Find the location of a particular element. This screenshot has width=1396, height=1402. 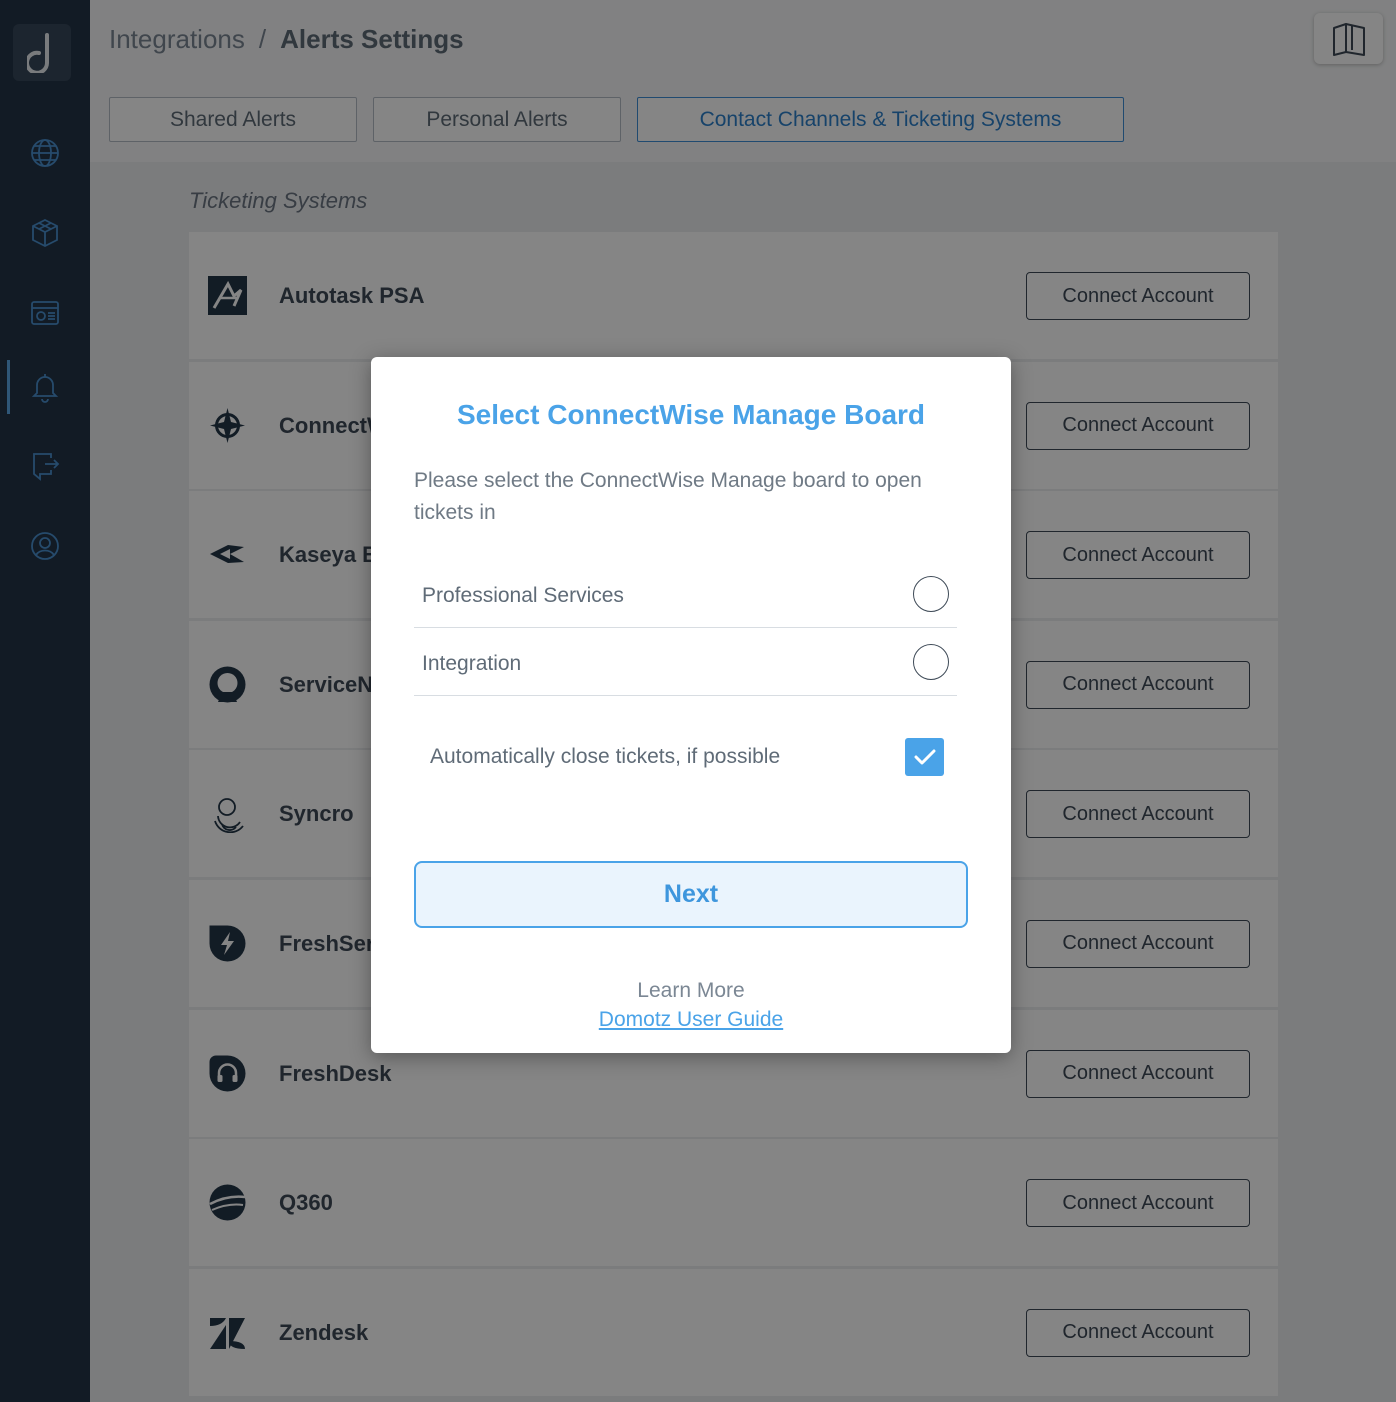

board-option-professional-services: Professional Services is located at coordinates (685, 594).